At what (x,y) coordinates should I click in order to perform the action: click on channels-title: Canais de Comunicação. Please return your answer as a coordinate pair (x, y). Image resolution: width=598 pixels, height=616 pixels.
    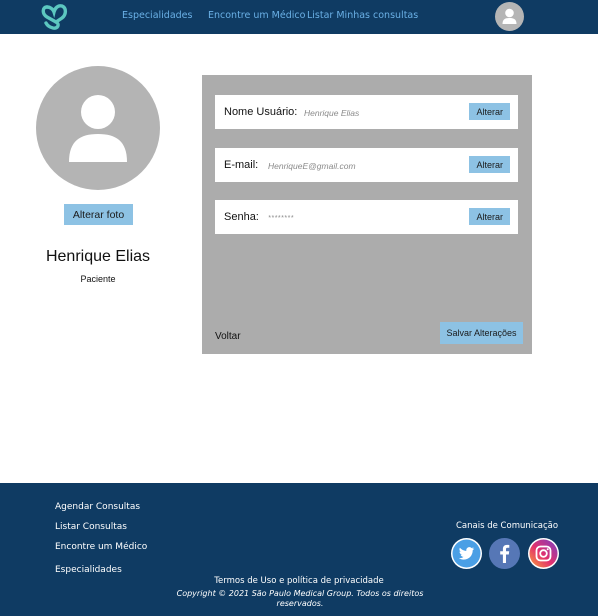
    Looking at the image, I should click on (507, 526).